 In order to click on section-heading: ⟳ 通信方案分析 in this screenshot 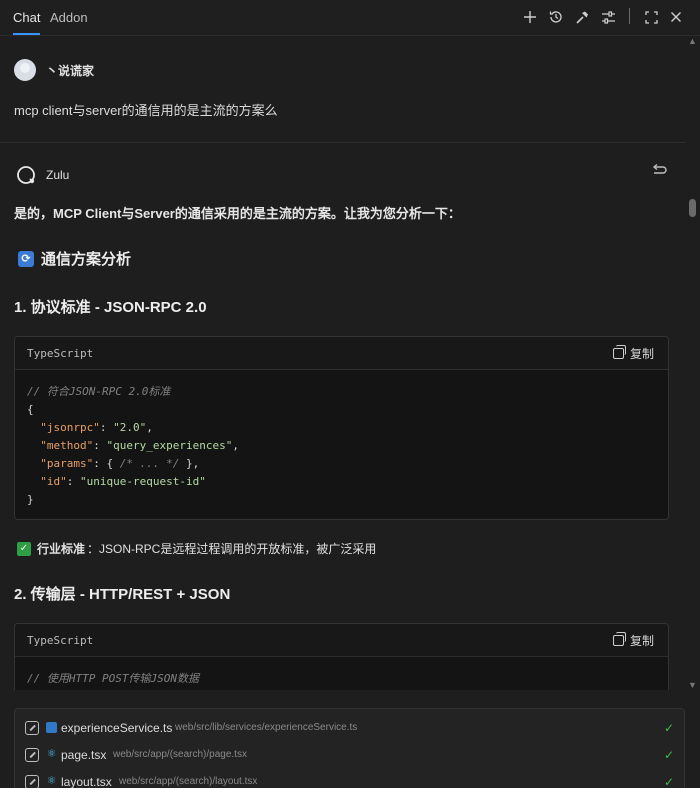, I will do `click(74, 258)`.